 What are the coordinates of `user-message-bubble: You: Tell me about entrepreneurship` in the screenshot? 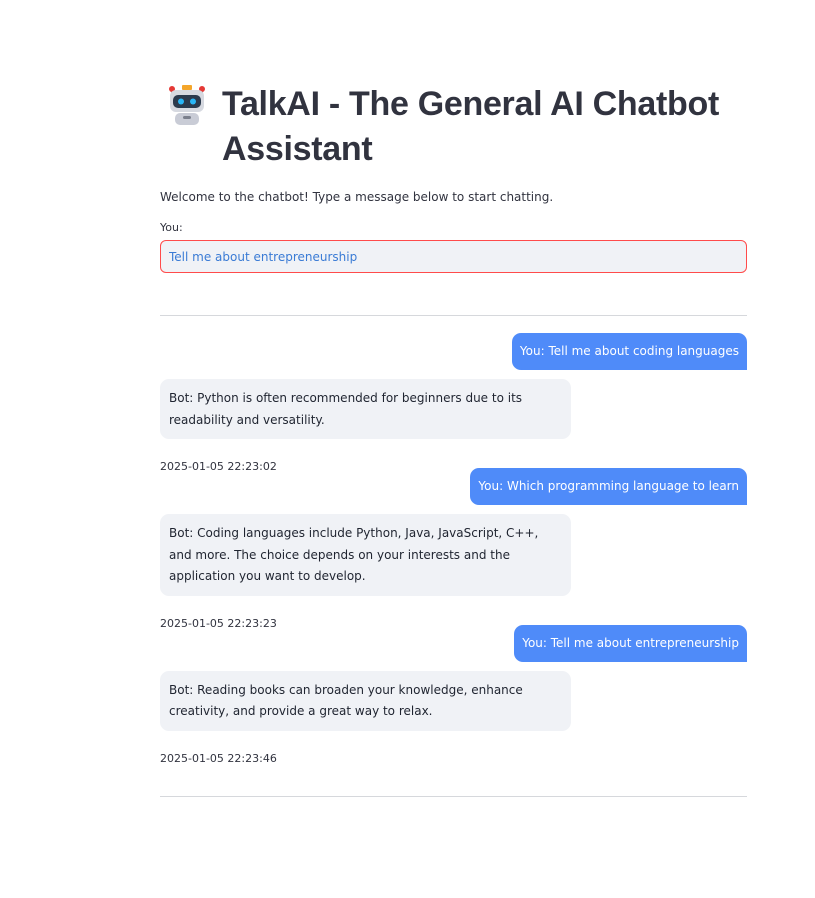 It's located at (630, 643).